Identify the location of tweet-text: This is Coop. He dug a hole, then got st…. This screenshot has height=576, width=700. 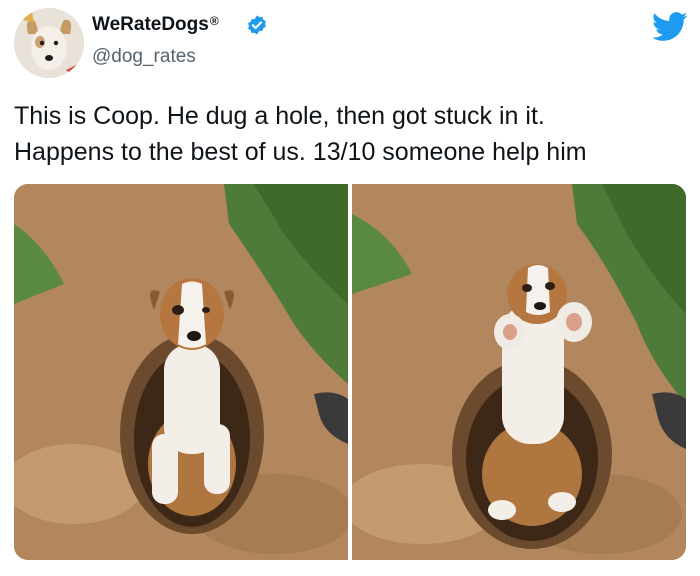
(352, 134).